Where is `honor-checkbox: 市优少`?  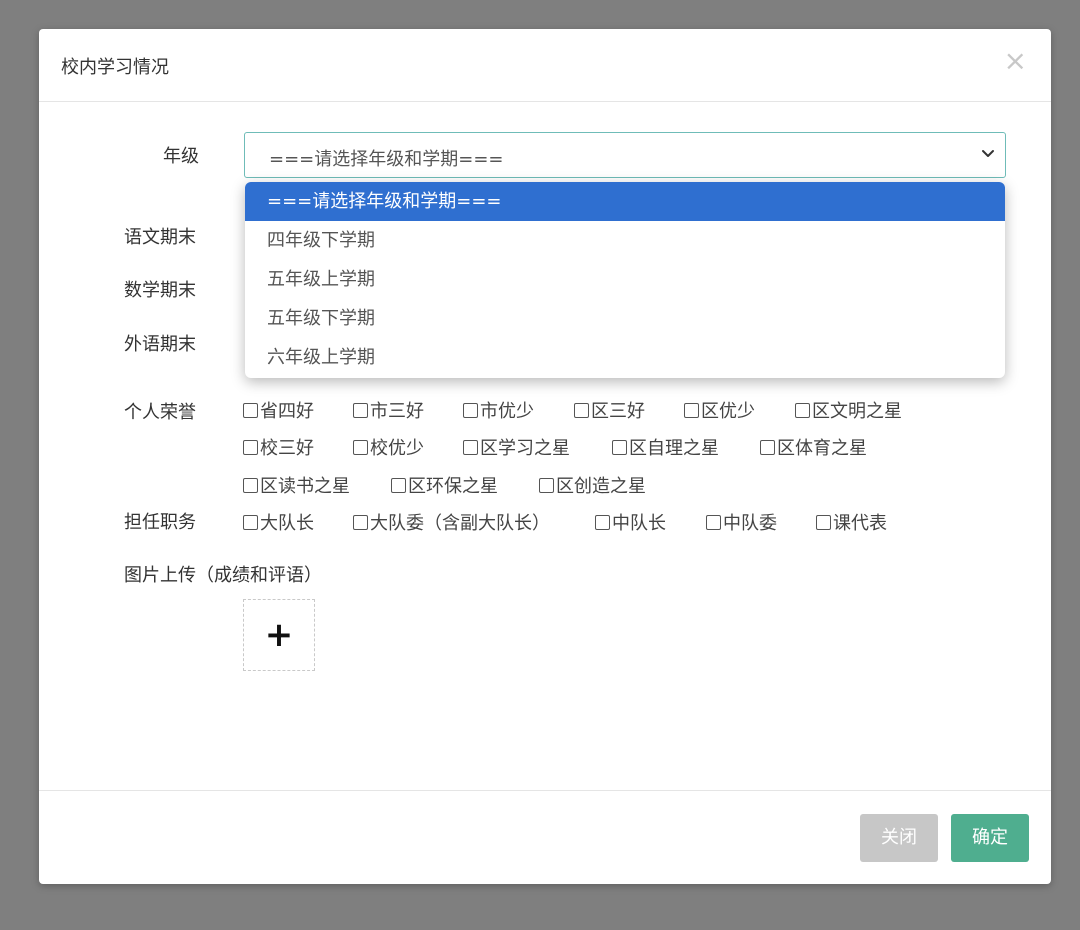 honor-checkbox: 市优少 is located at coordinates (498, 410).